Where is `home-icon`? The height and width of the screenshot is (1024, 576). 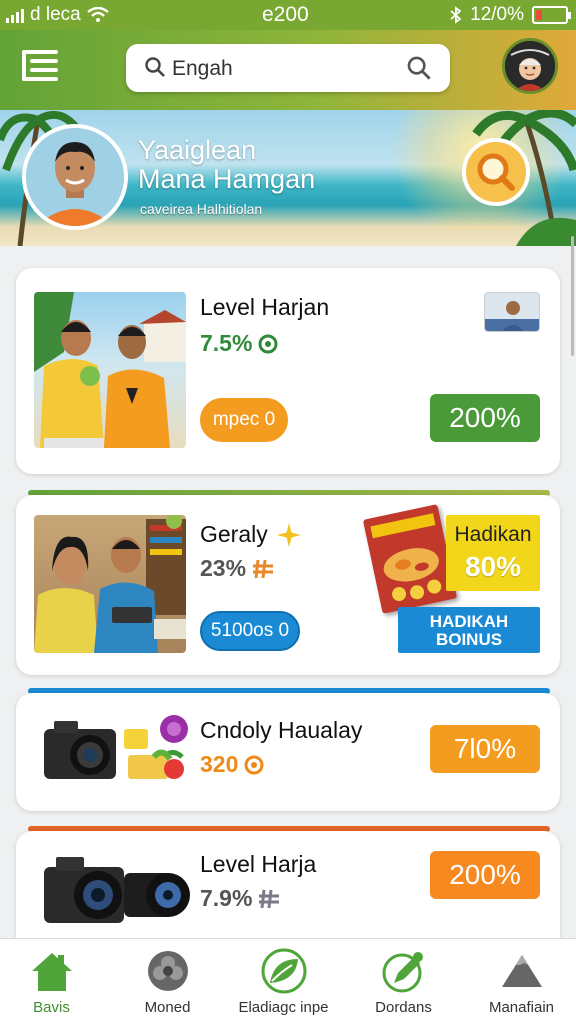
home-icon is located at coordinates (51, 972).